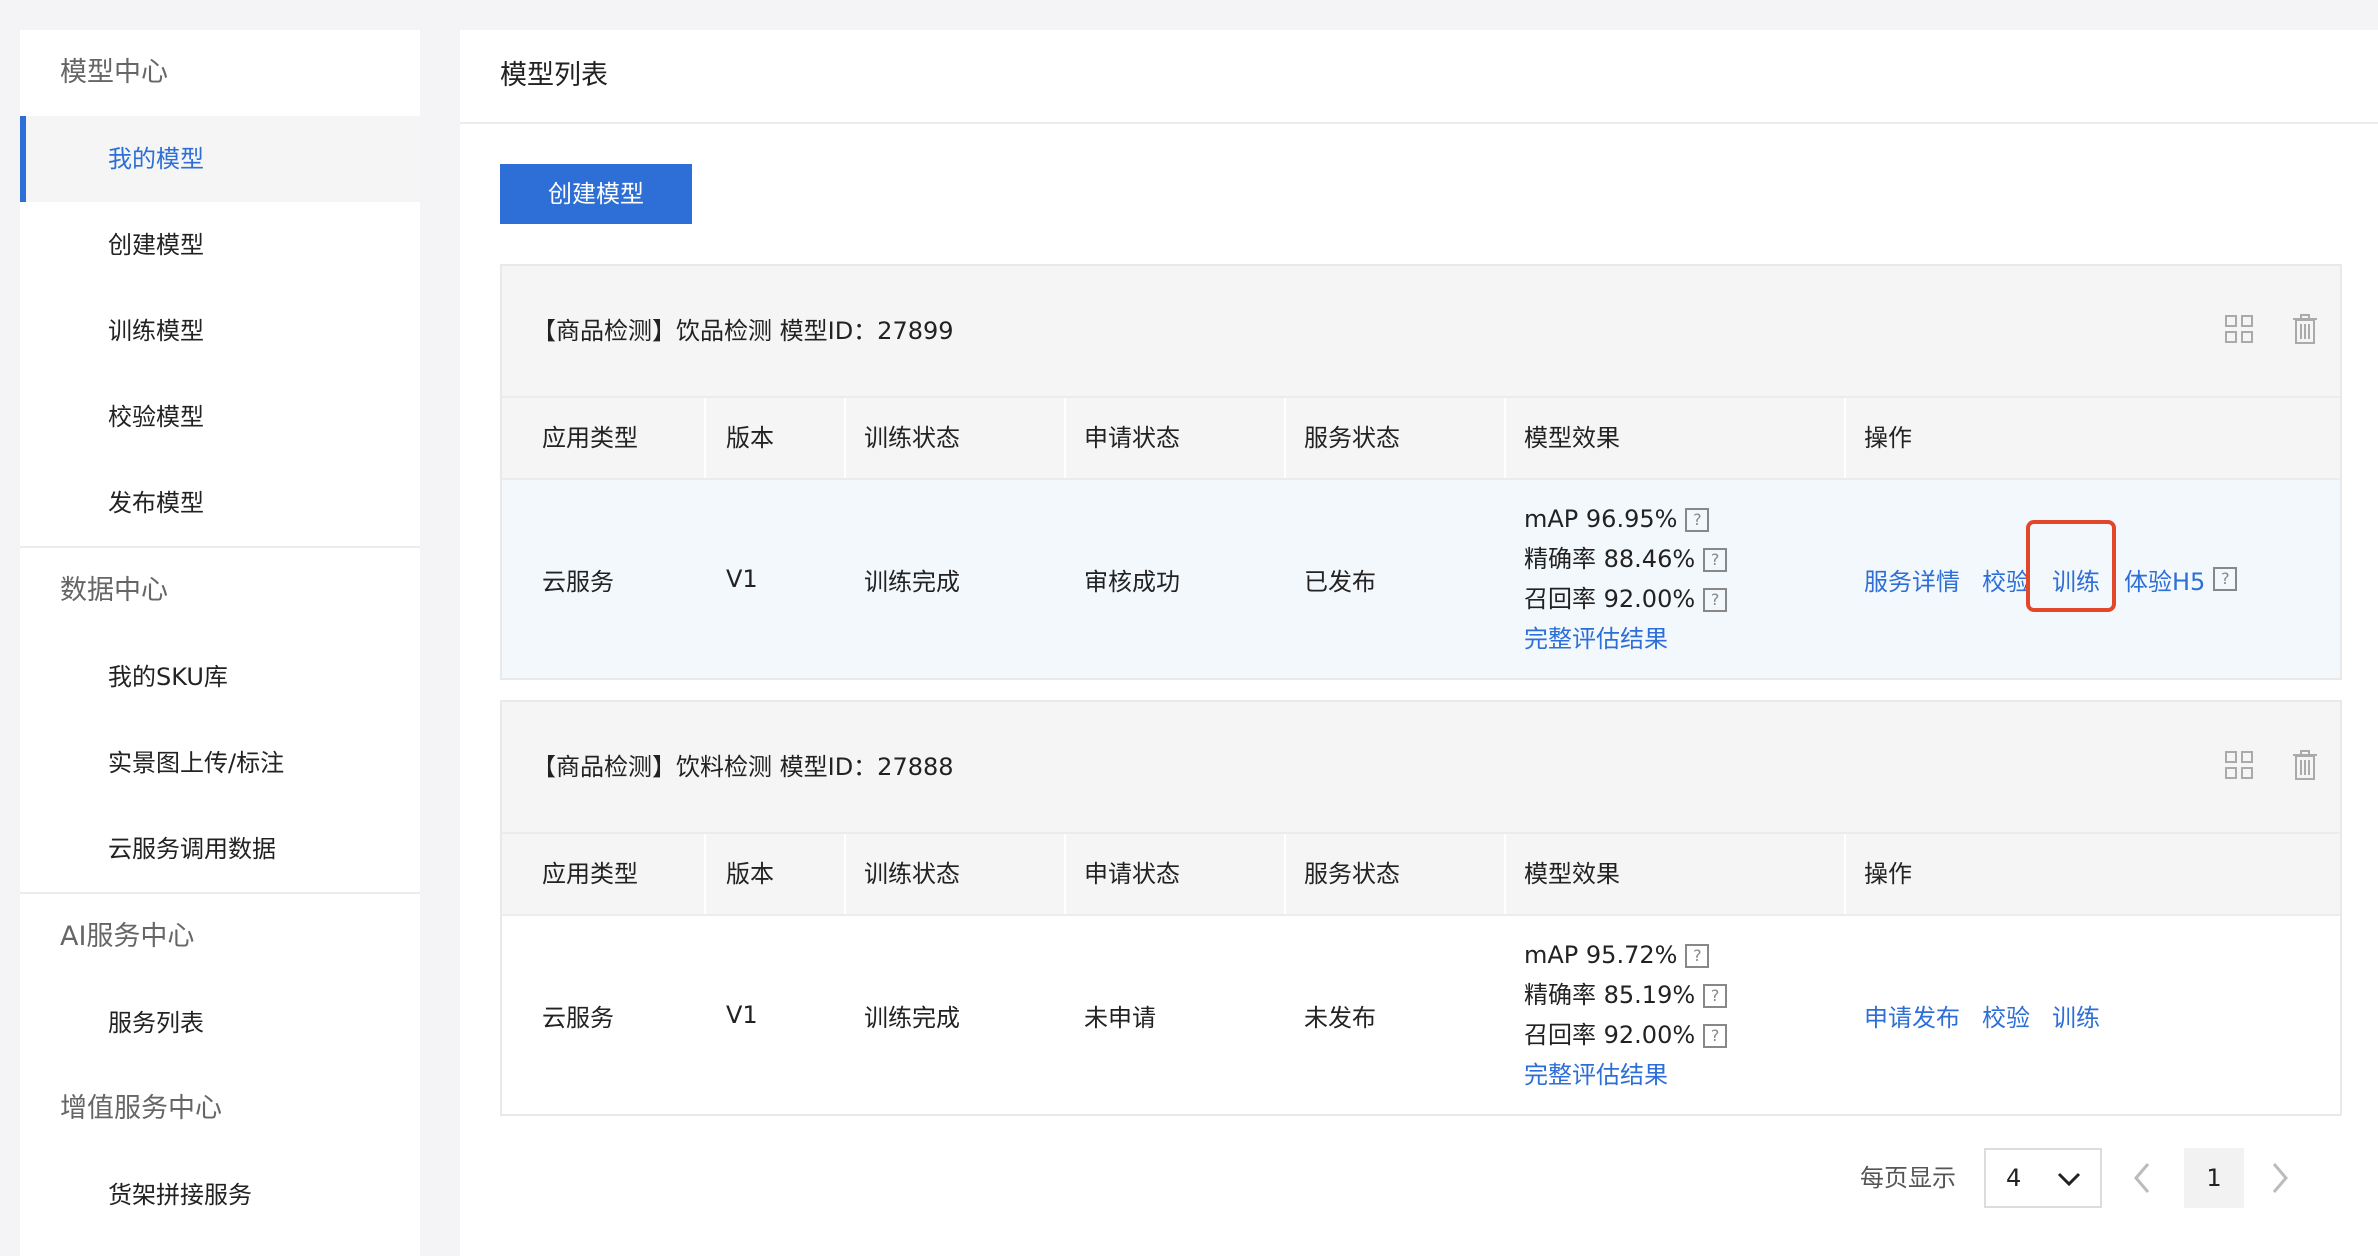  I want to click on sidebar-section-model-center: 模型中心, so click(114, 72).